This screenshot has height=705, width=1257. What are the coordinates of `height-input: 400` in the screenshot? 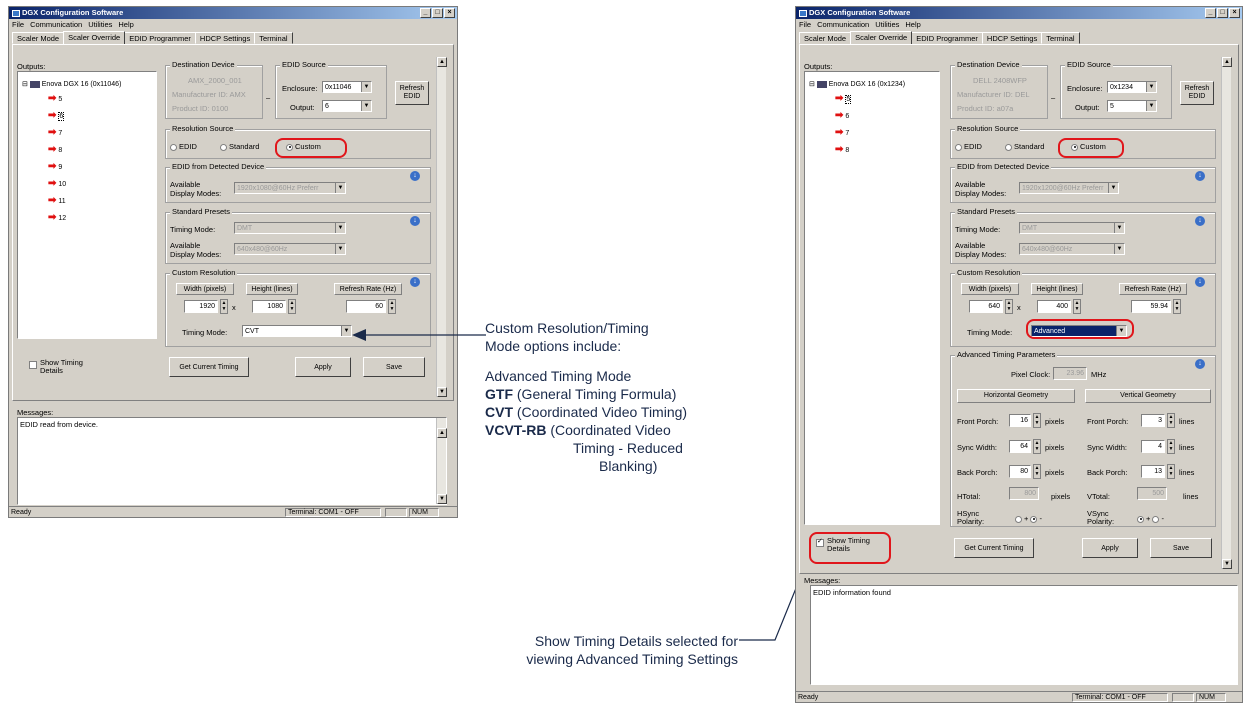 It's located at (1054, 306).